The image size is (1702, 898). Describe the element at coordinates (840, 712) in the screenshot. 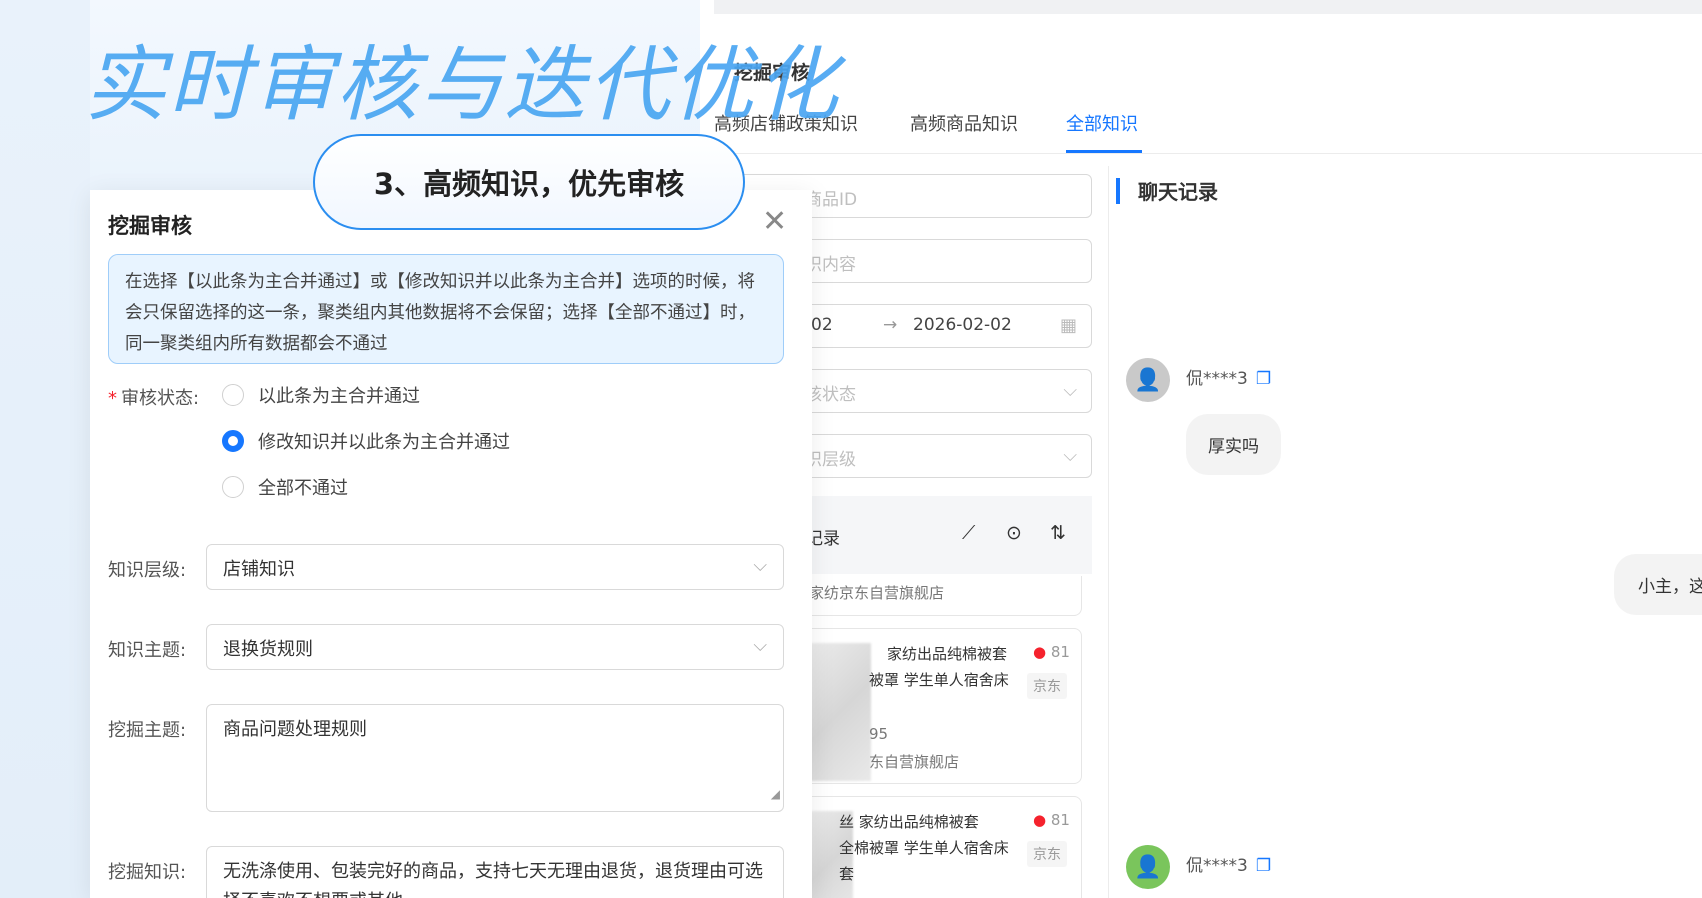

I see `product-thumbnail` at that location.